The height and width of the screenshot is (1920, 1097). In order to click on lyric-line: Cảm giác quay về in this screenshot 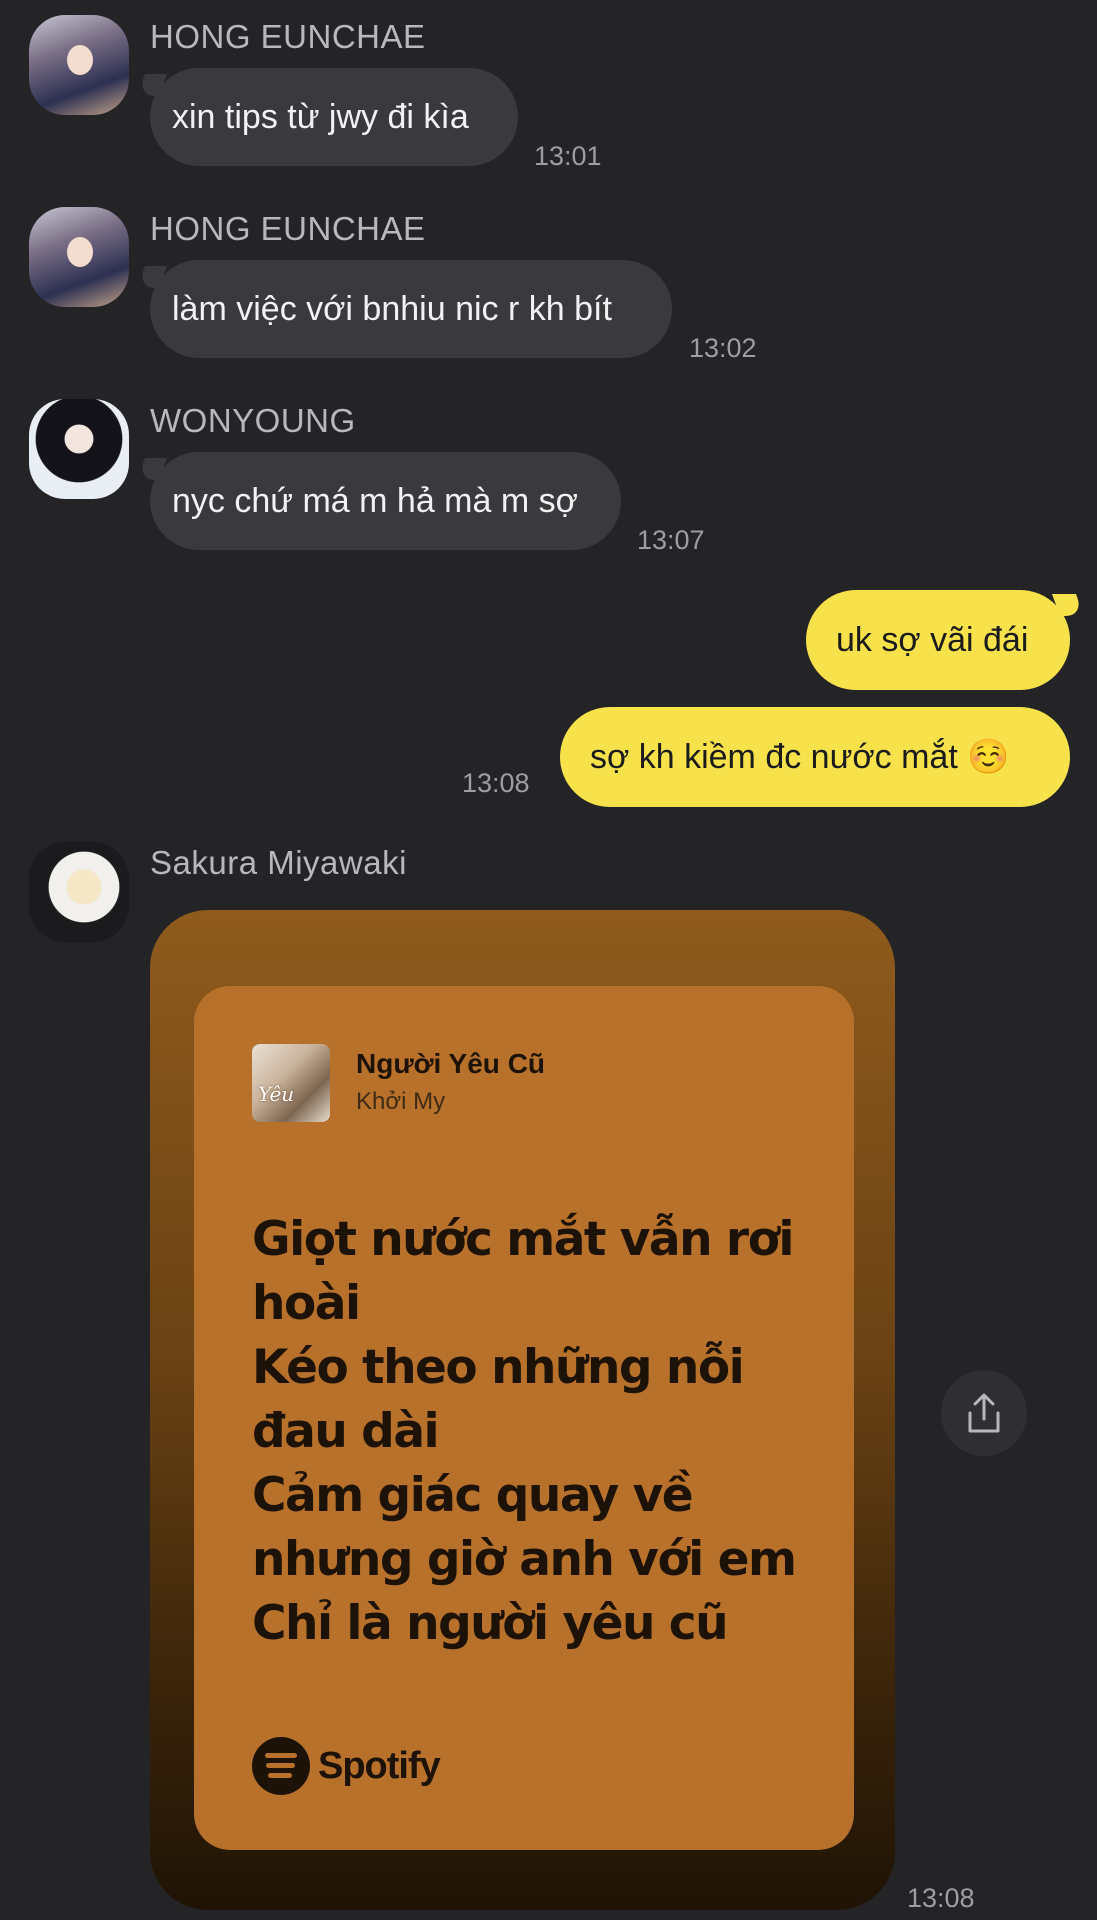, I will do `click(473, 1495)`.